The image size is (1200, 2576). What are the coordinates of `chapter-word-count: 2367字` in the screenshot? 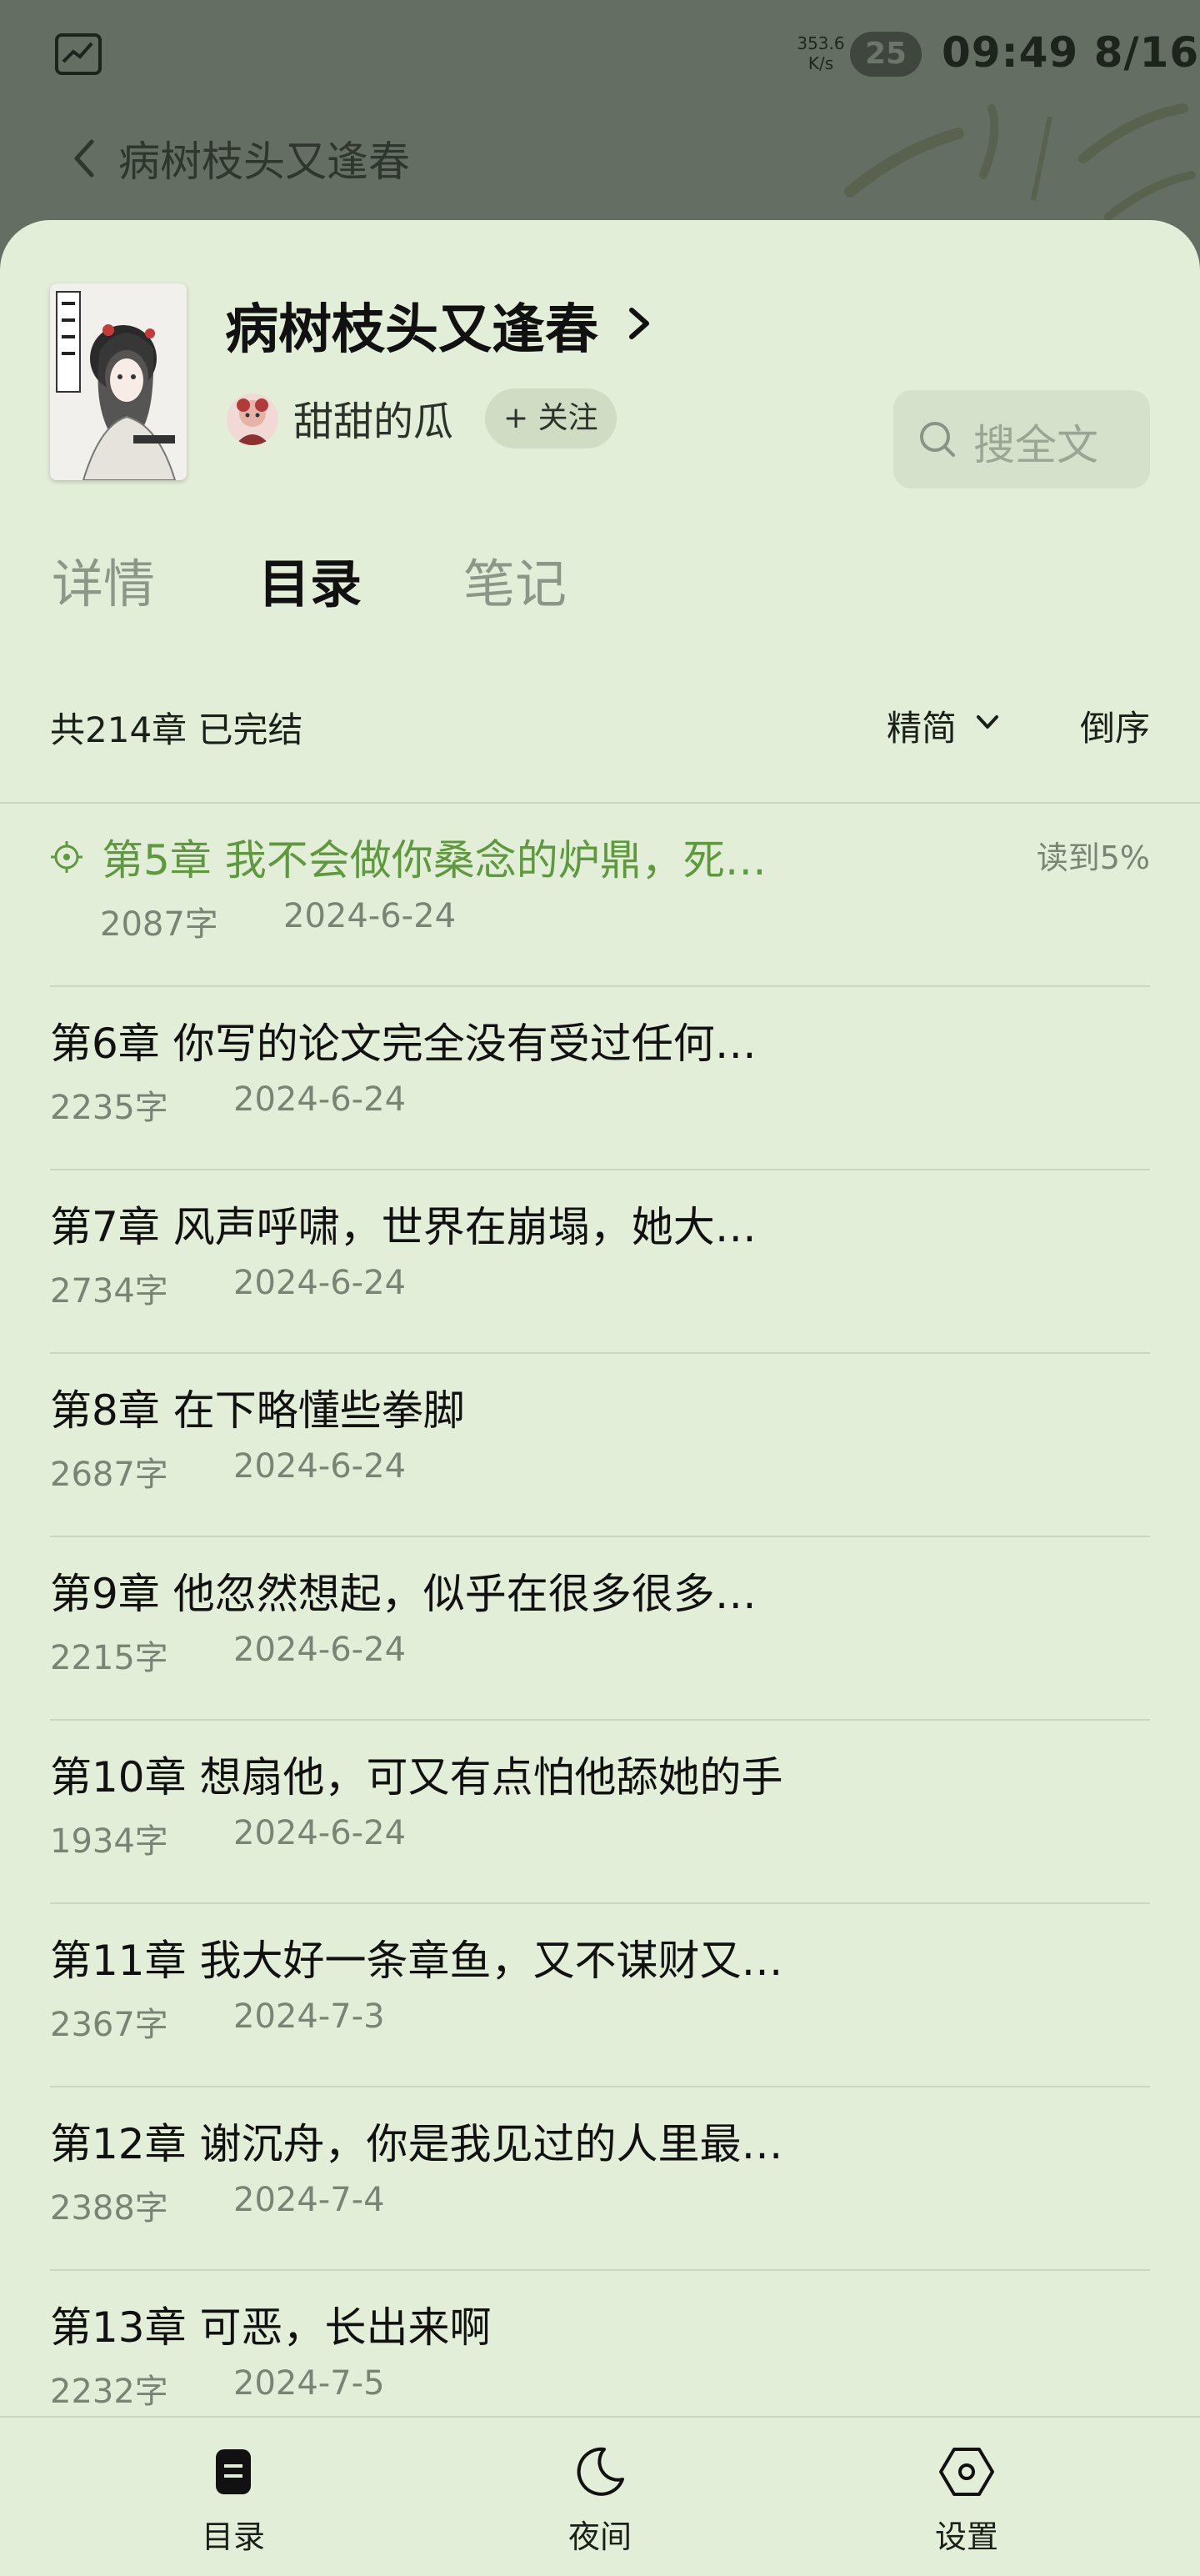 It's located at (109, 2025).